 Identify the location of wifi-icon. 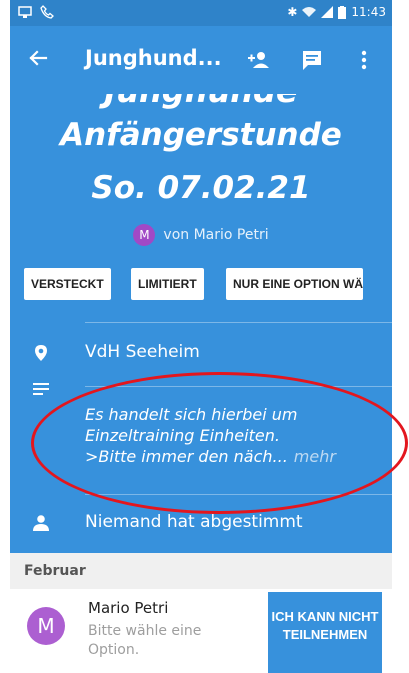
(309, 12).